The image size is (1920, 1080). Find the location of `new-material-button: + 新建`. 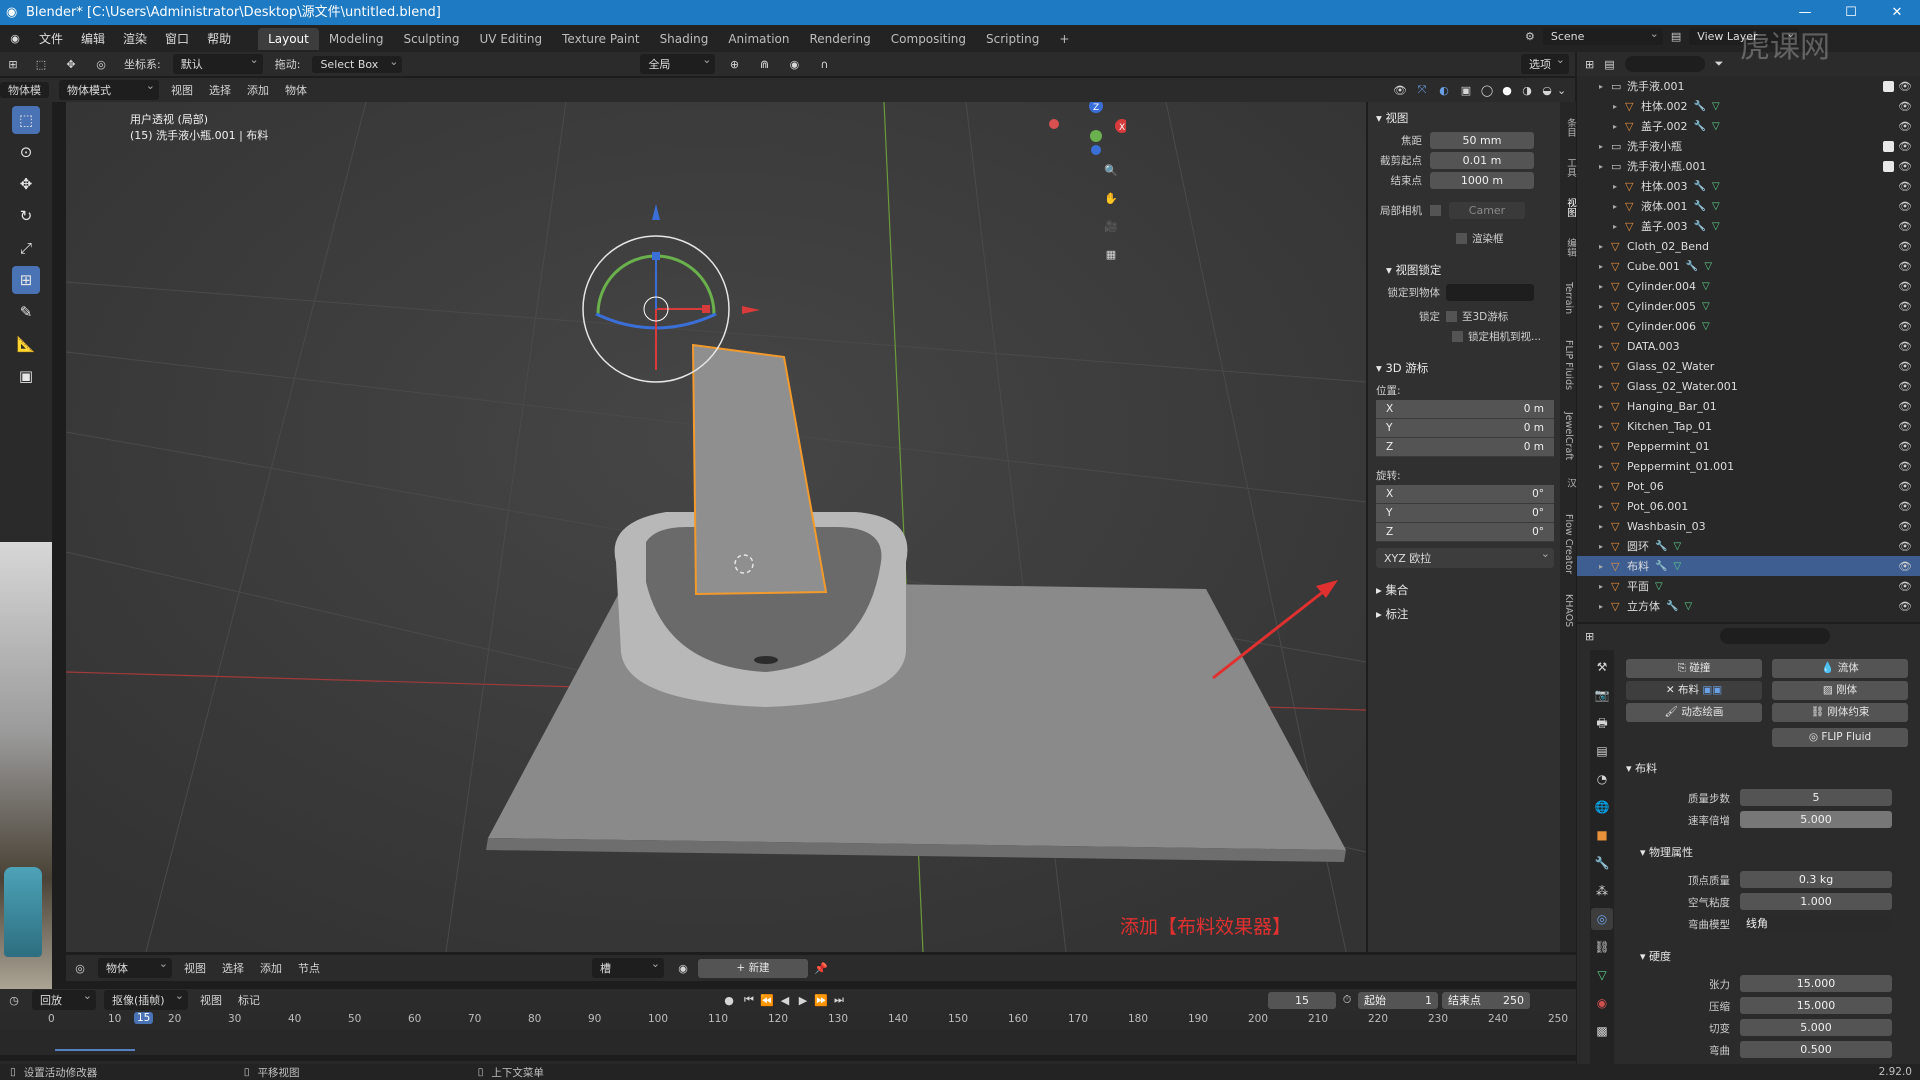

new-material-button: + 新建 is located at coordinates (753, 968).